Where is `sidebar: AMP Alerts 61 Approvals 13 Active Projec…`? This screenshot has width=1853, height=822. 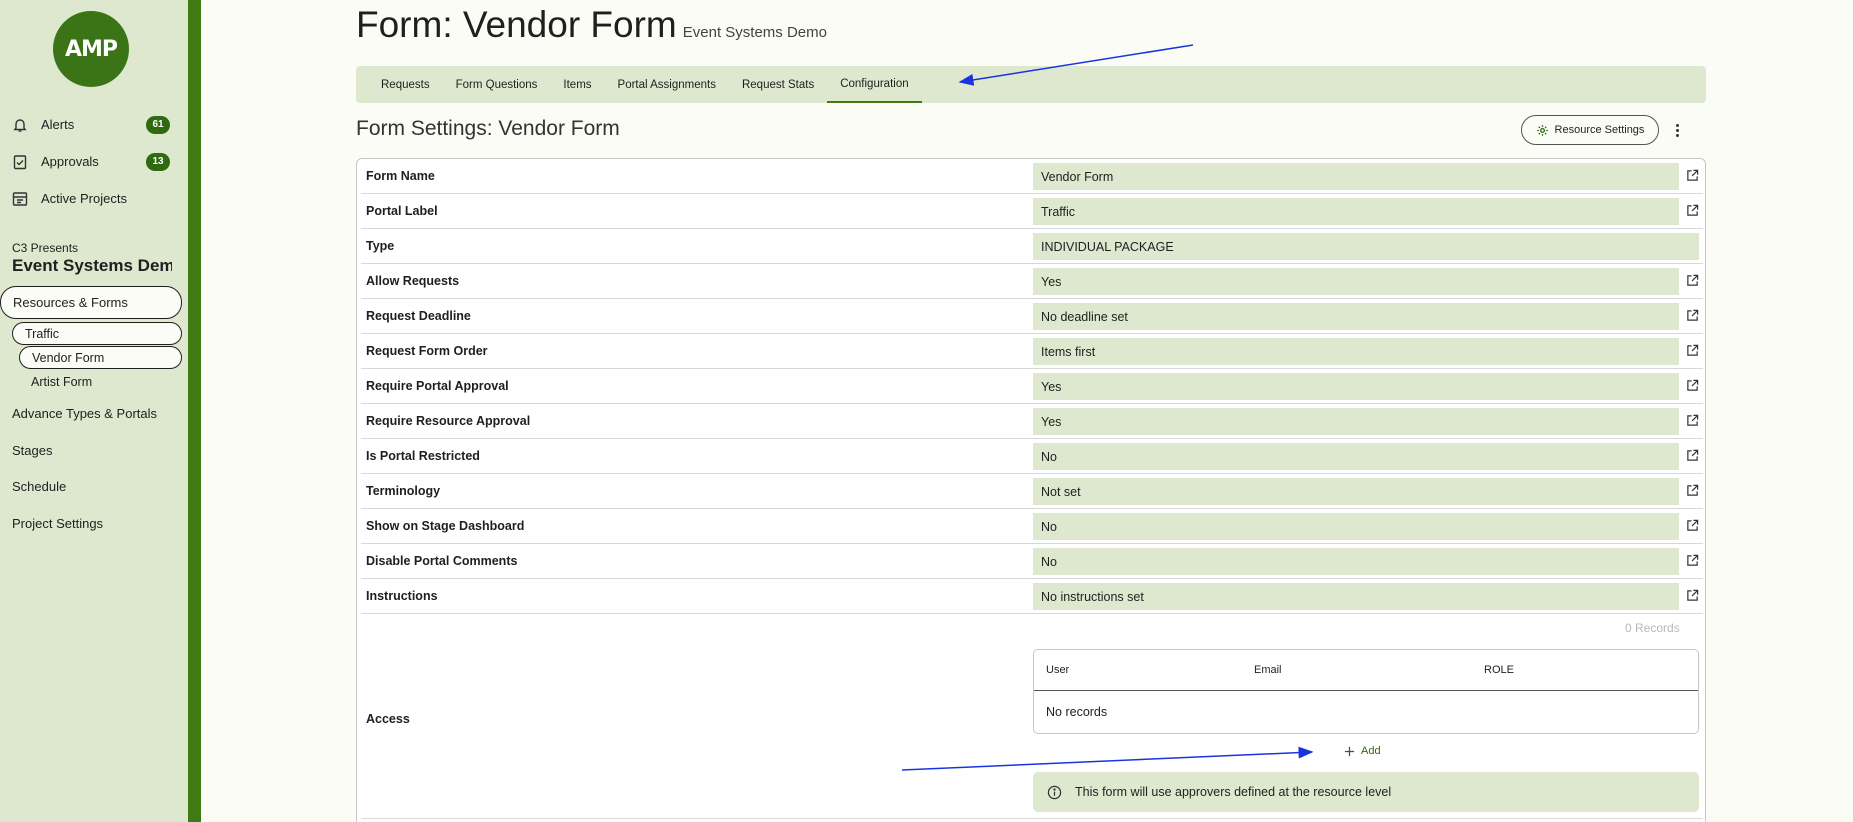 sidebar: AMP Alerts 61 Approvals 13 Active Projec… is located at coordinates (94, 411).